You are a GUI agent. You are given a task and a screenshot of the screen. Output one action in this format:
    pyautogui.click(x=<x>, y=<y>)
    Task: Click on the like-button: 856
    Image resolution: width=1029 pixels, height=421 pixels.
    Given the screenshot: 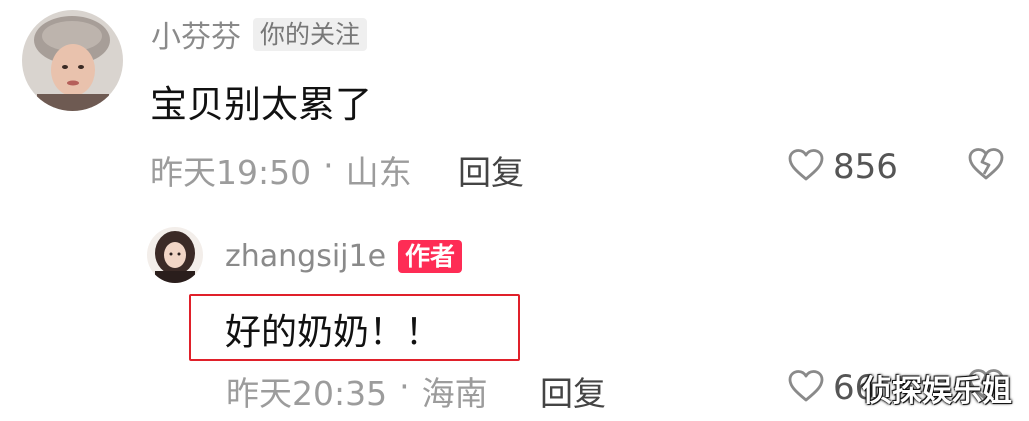 What is the action you would take?
    pyautogui.click(x=842, y=167)
    